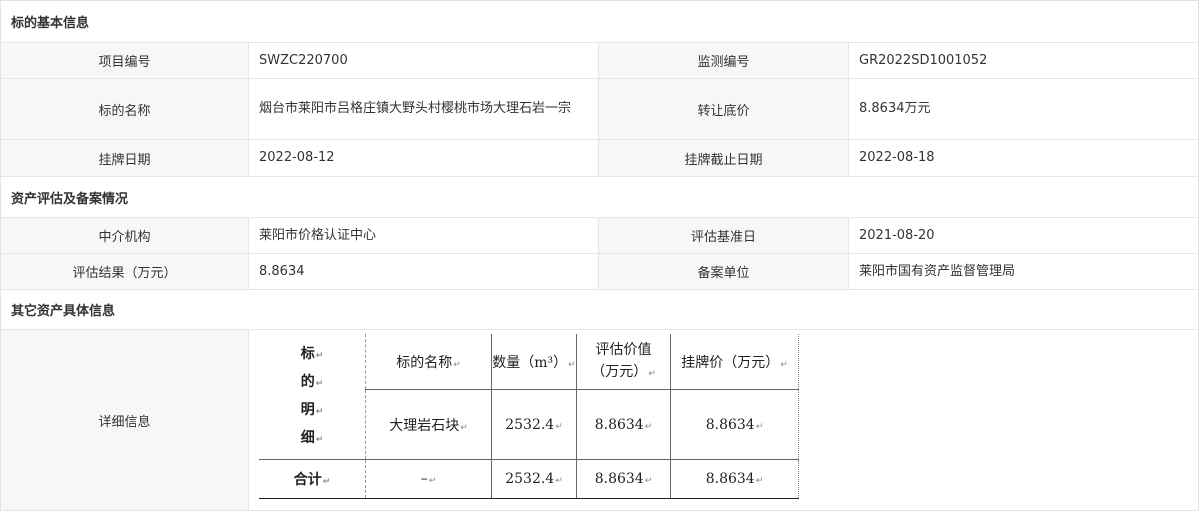 This screenshot has width=1199, height=511. Describe the element at coordinates (424, 60) in the screenshot. I see `project-no-value: SWZC220700` at that location.